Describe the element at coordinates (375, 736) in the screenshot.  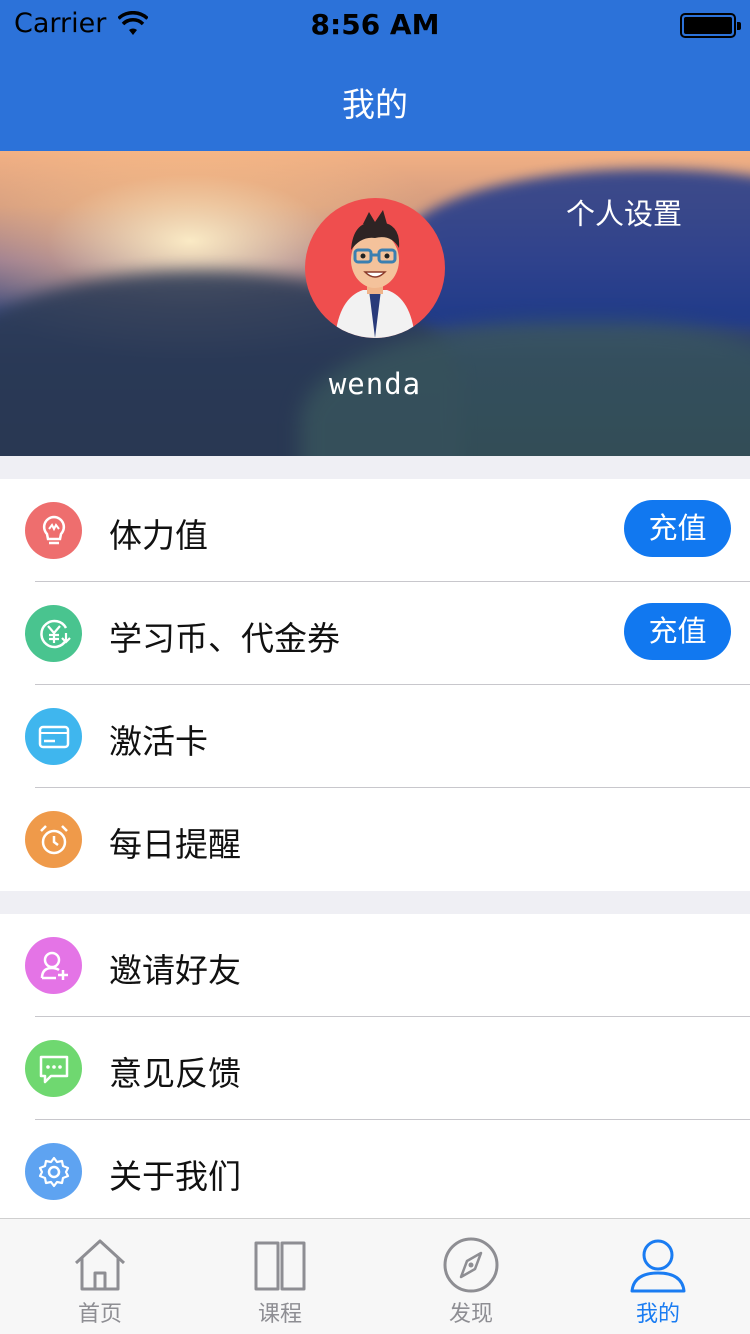
I see `list-item-activation-card: 激活卡` at that location.